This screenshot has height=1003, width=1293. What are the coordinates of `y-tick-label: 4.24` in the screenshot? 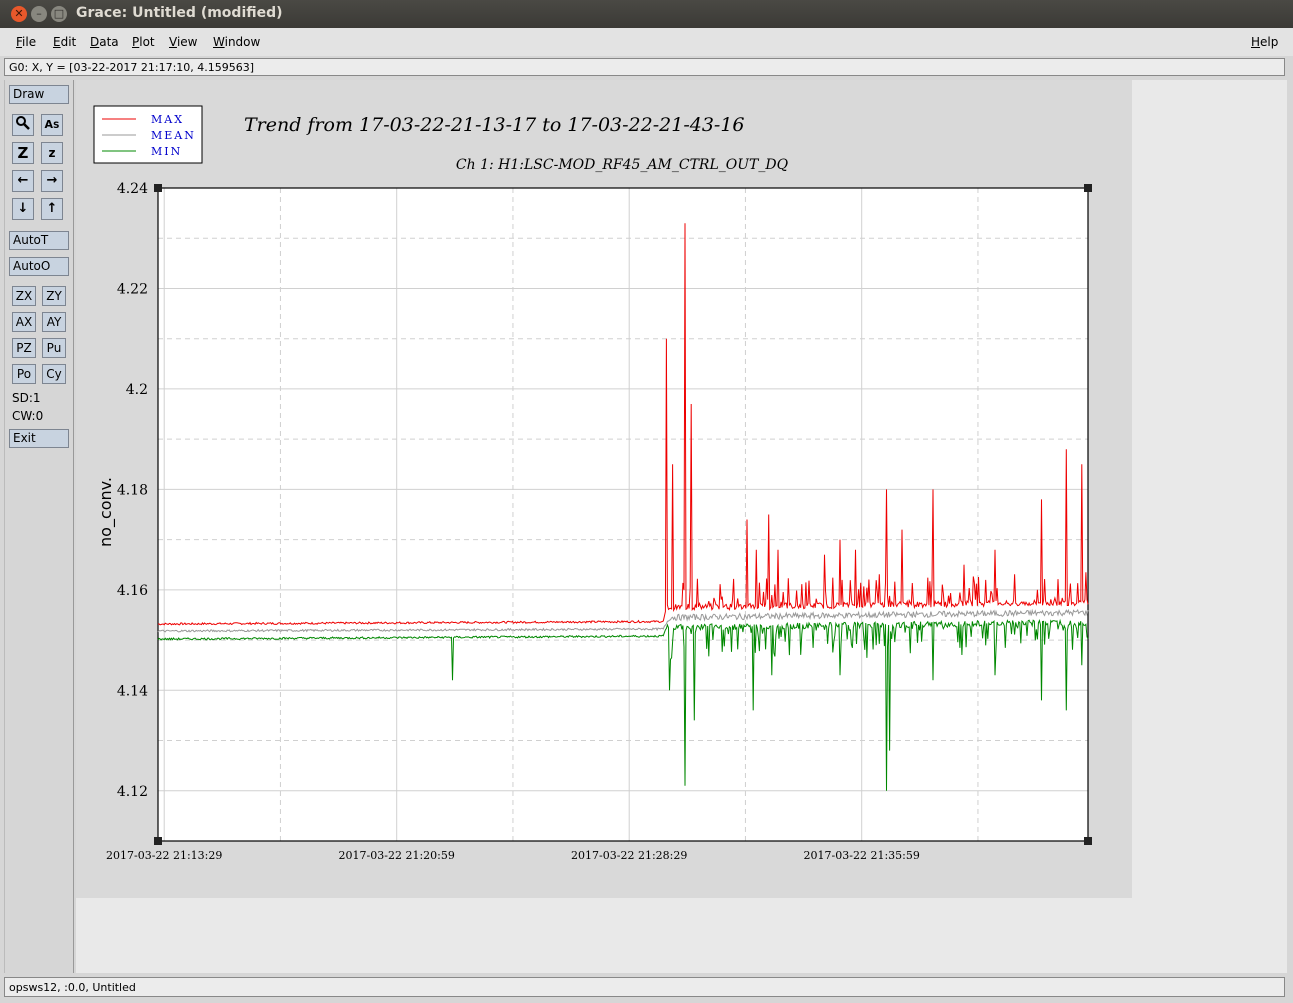 It's located at (132, 189).